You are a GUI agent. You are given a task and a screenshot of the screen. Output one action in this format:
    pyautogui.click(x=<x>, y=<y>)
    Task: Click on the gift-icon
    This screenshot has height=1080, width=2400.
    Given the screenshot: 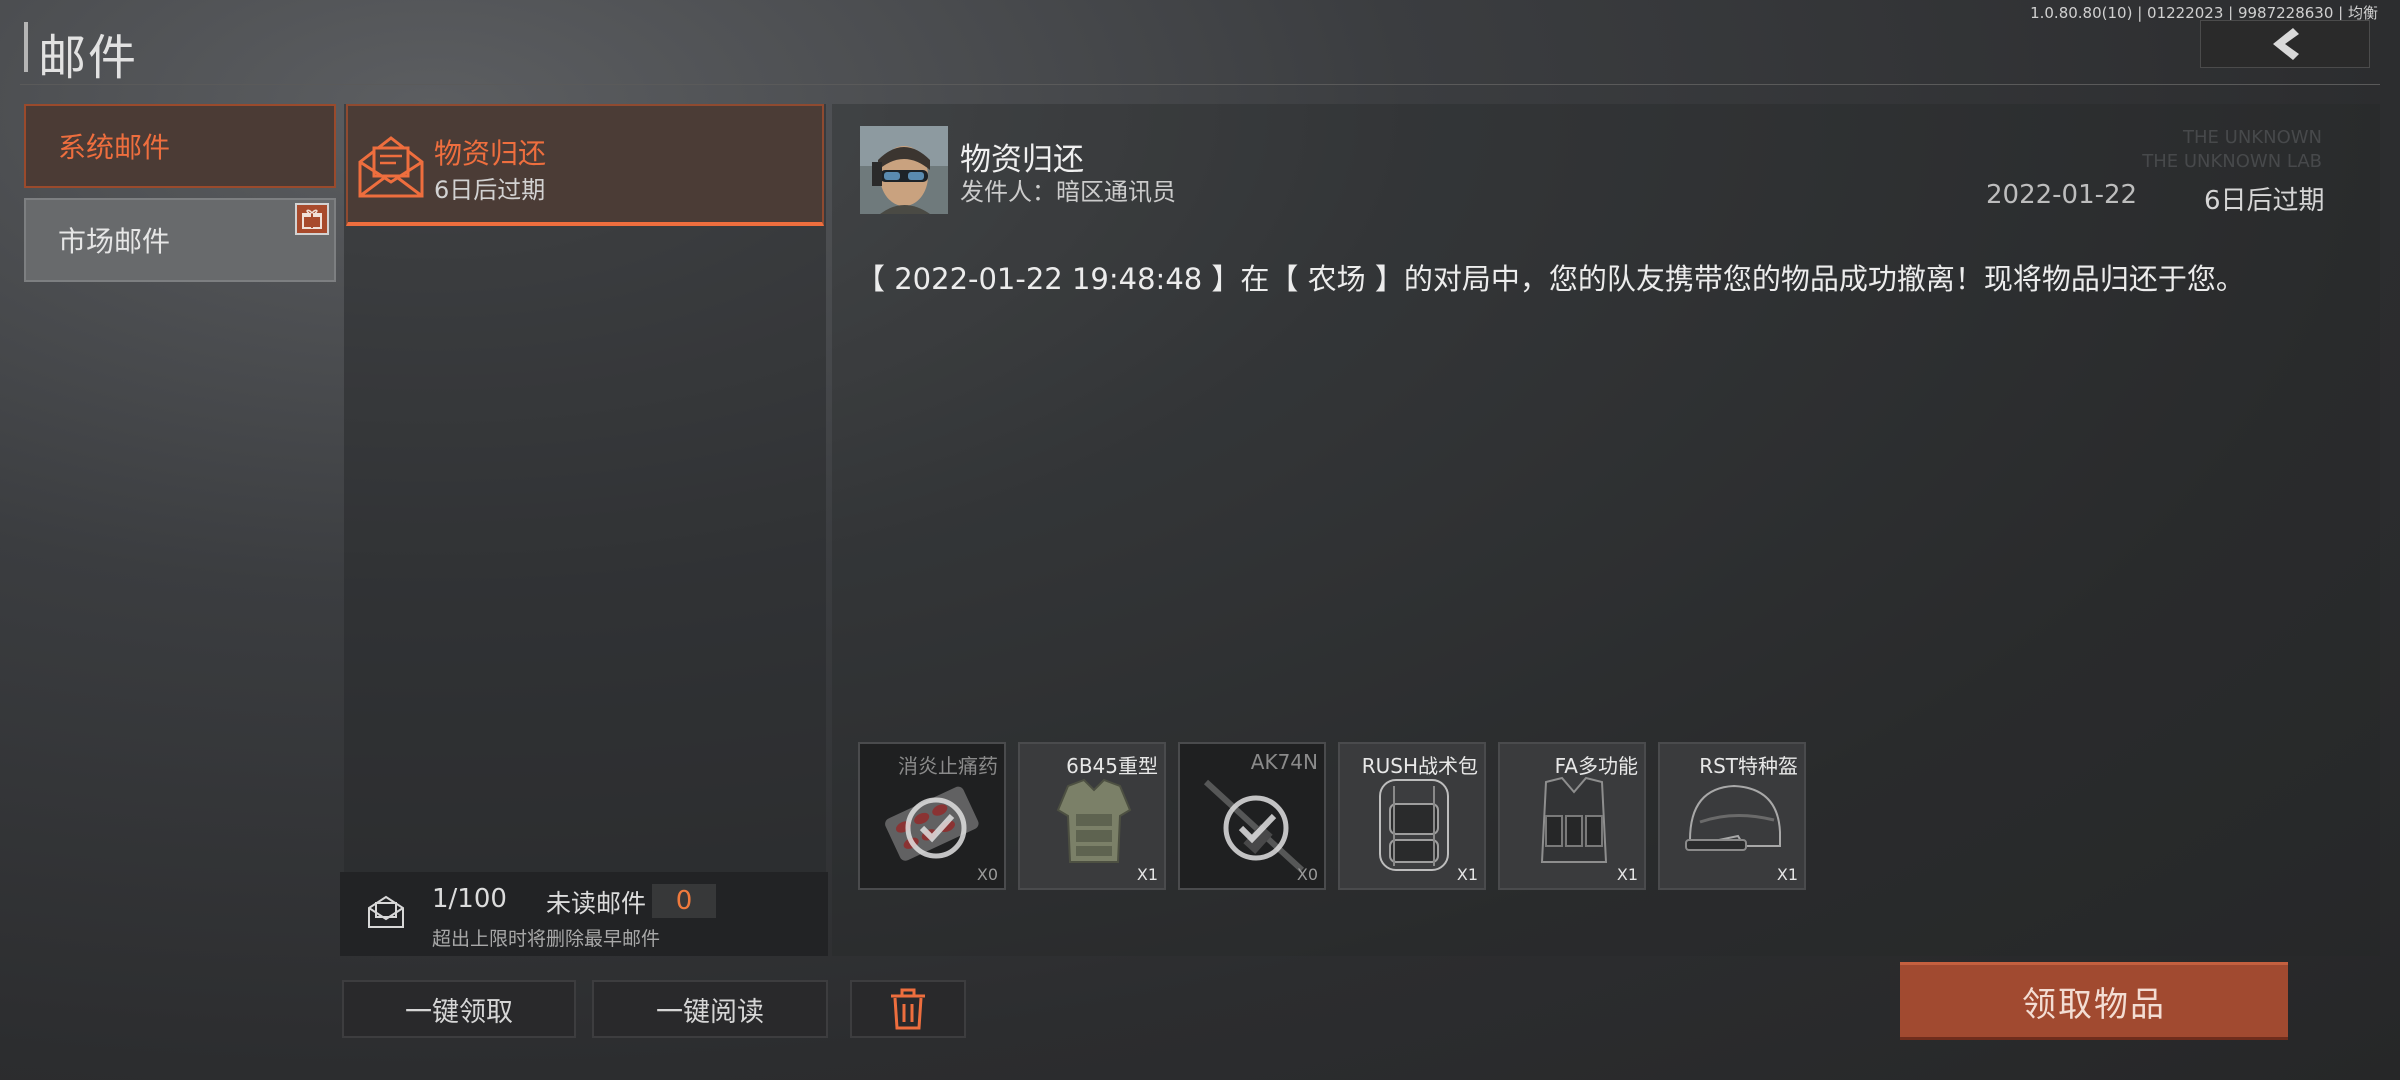 What is the action you would take?
    pyautogui.click(x=312, y=219)
    